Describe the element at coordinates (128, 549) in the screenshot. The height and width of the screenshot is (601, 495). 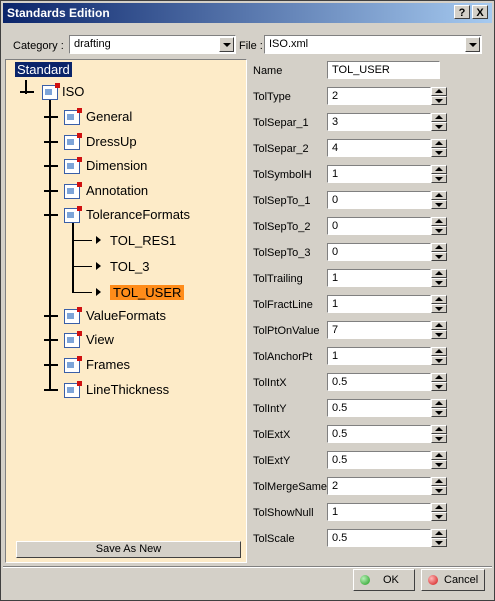
I see `save-as-new-button: Save As New` at that location.